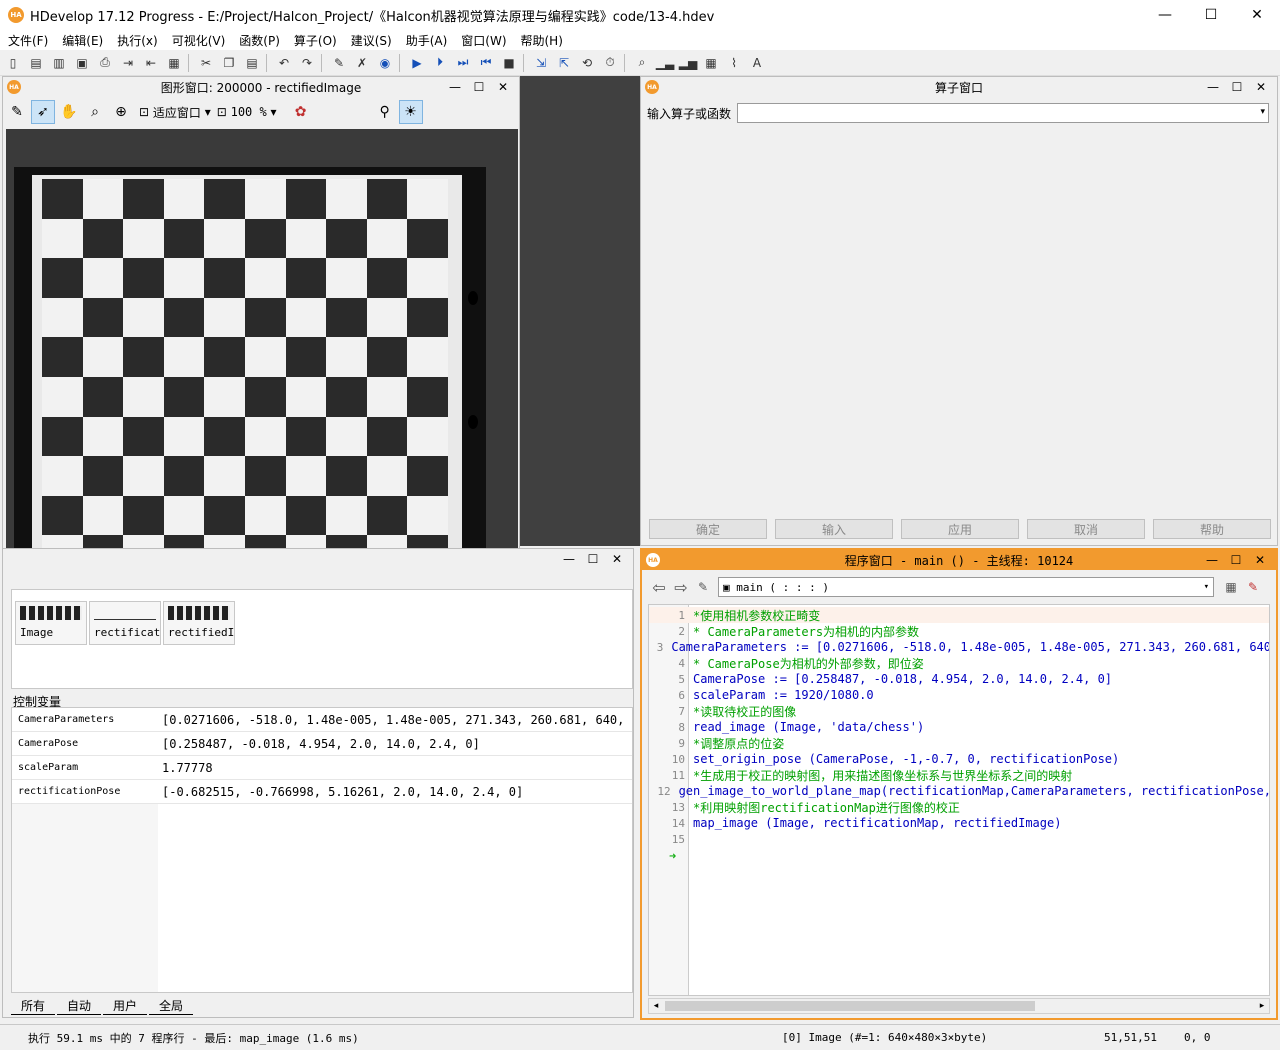  What do you see at coordinates (734, 63) in the screenshot?
I see `line-profile-icon: ⌇` at bounding box center [734, 63].